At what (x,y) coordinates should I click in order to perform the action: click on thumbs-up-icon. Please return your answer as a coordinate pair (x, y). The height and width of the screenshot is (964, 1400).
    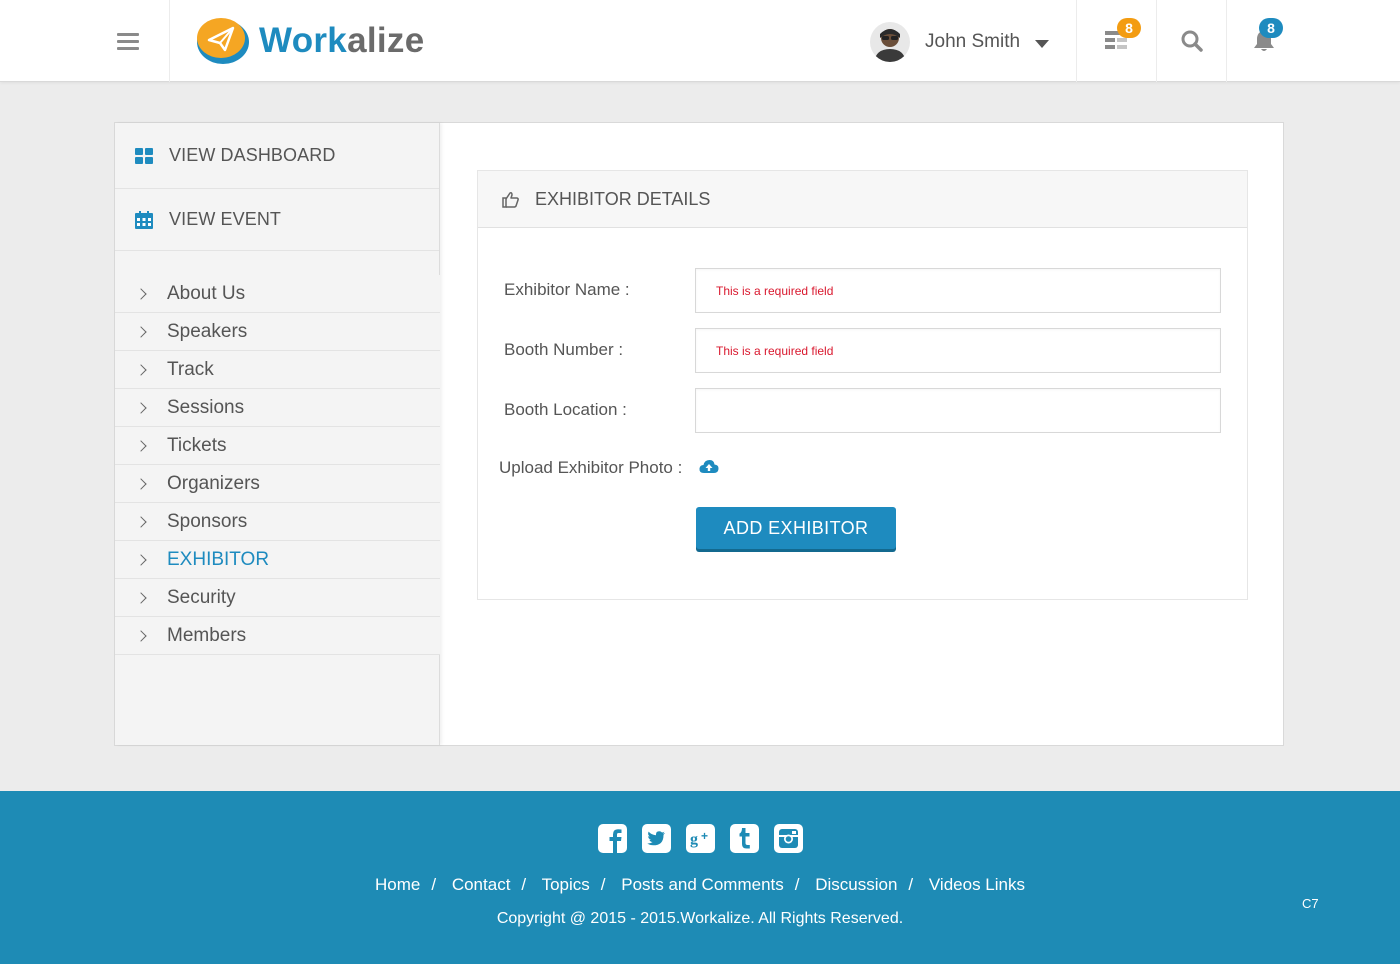
    Looking at the image, I should click on (510, 199).